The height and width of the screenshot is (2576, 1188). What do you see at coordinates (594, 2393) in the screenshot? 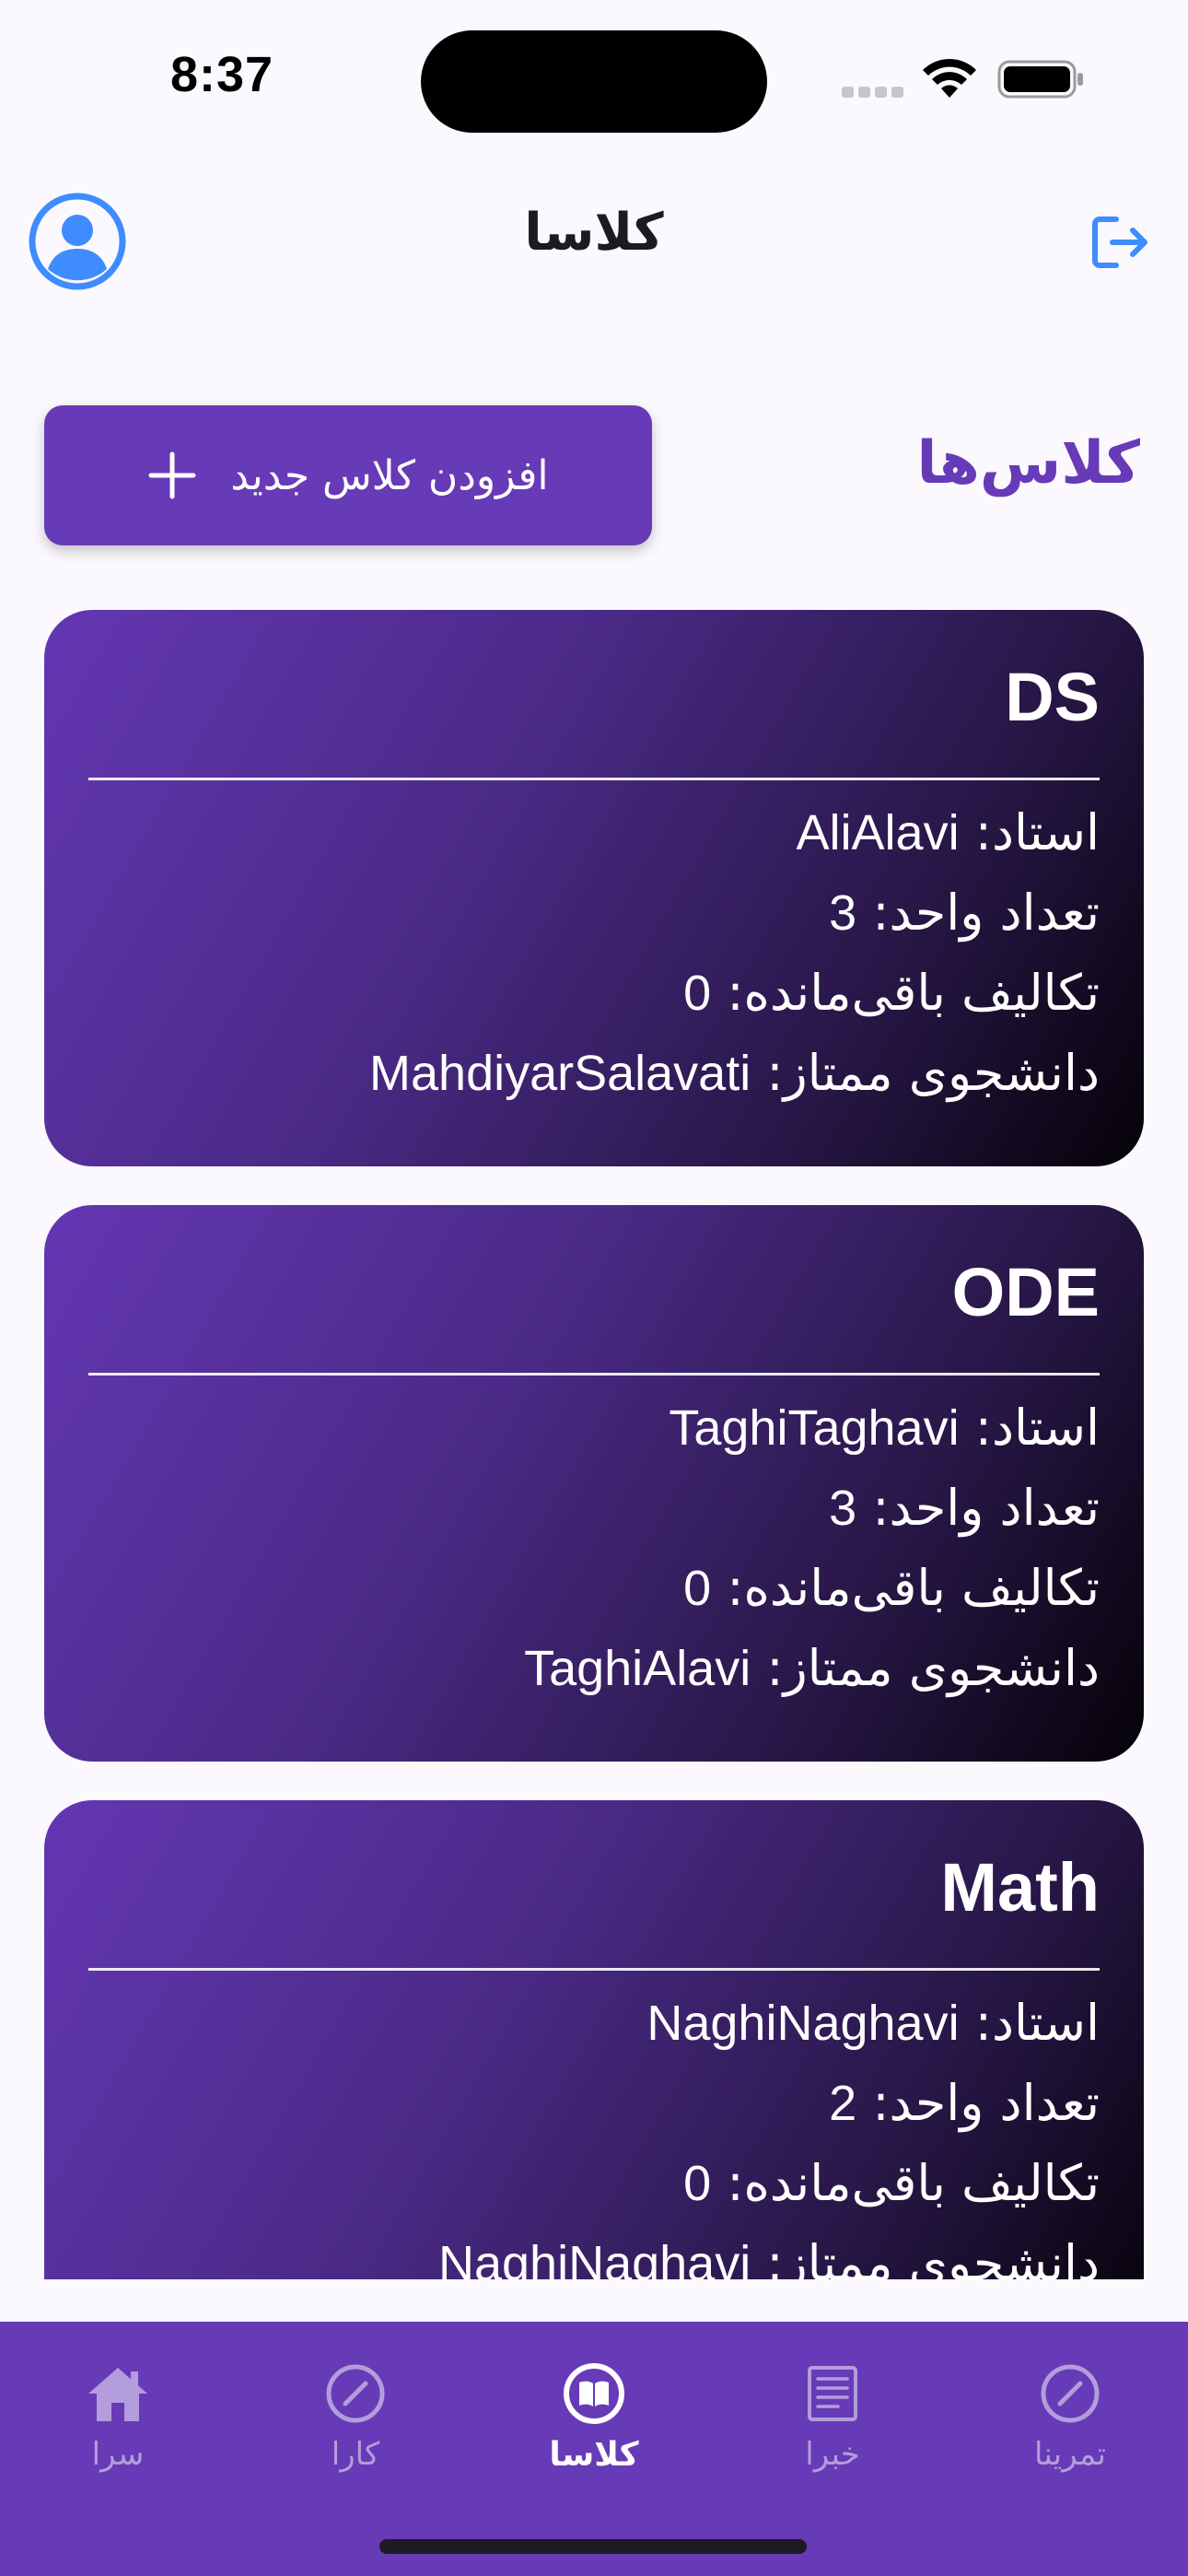
I see `book-icon` at bounding box center [594, 2393].